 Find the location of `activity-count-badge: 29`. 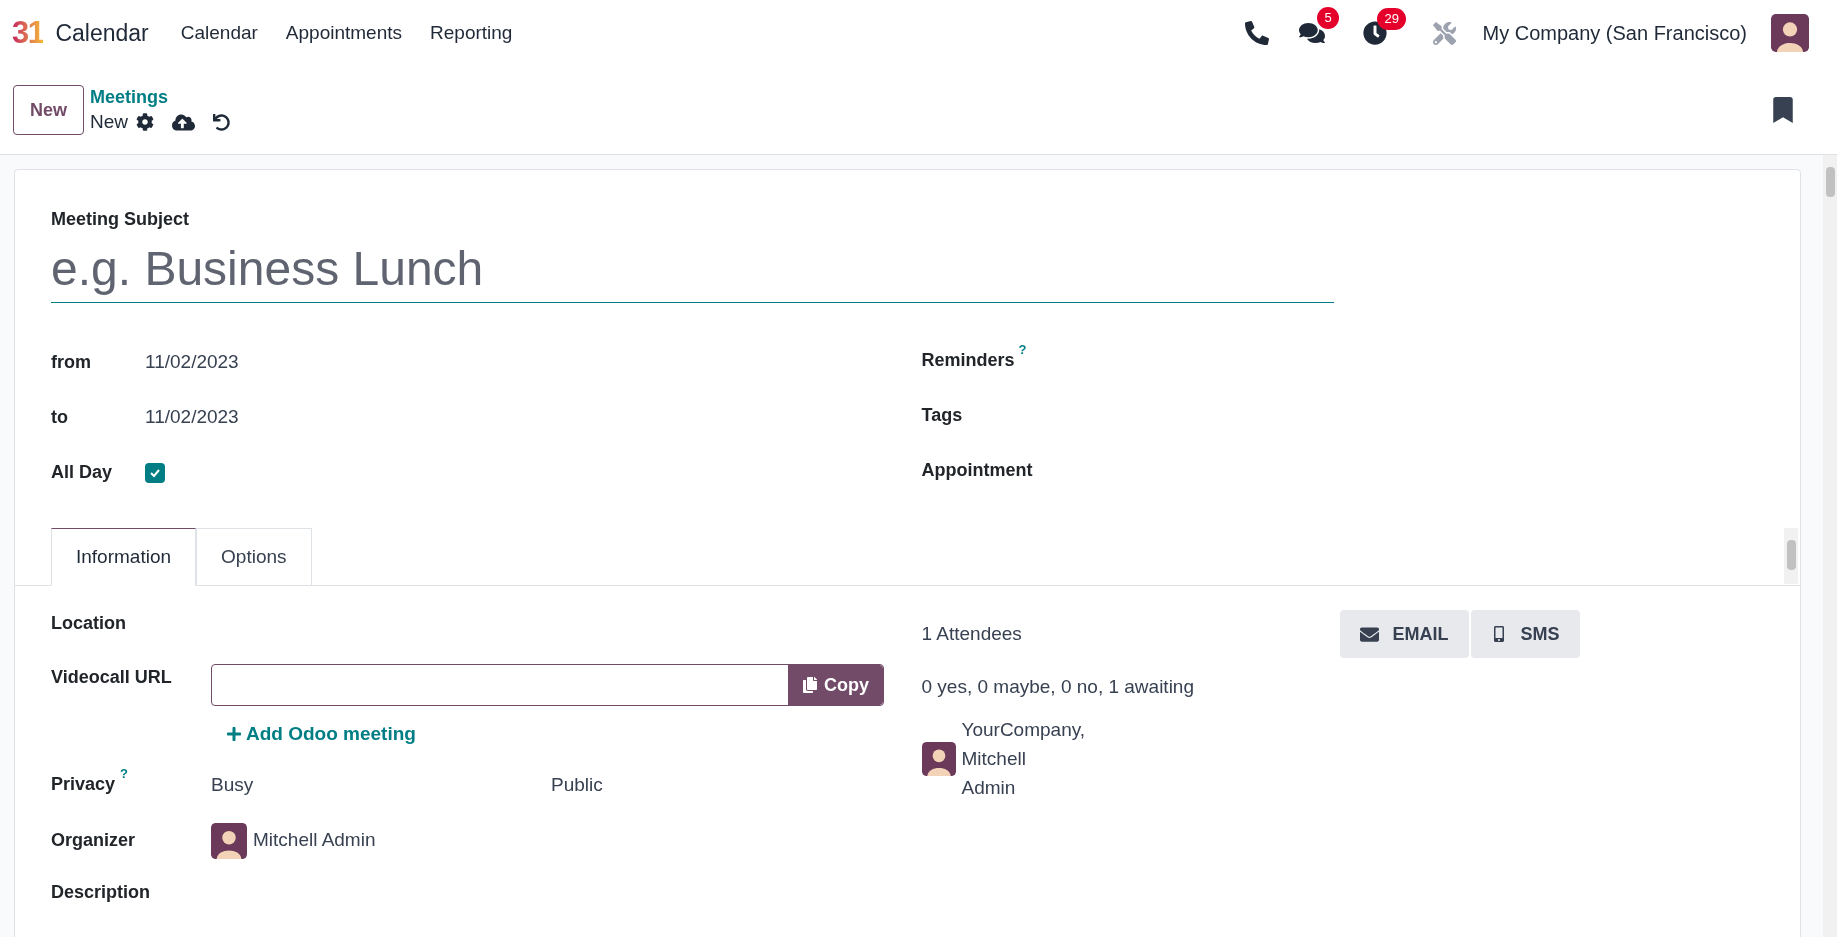

activity-count-badge: 29 is located at coordinates (1391, 19).